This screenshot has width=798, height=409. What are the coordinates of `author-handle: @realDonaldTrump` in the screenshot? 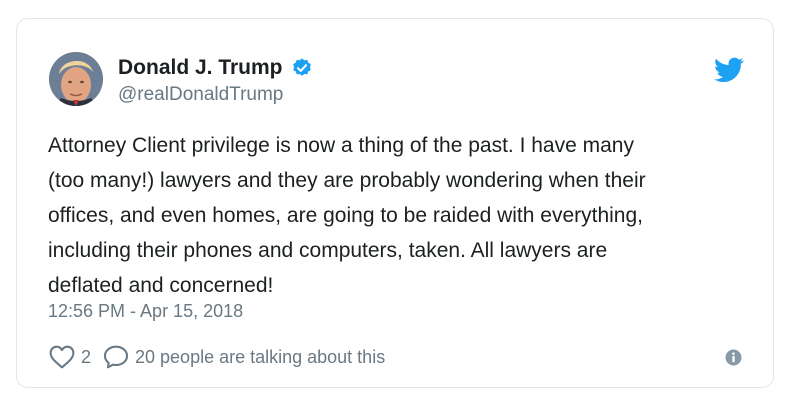 It's located at (200, 95).